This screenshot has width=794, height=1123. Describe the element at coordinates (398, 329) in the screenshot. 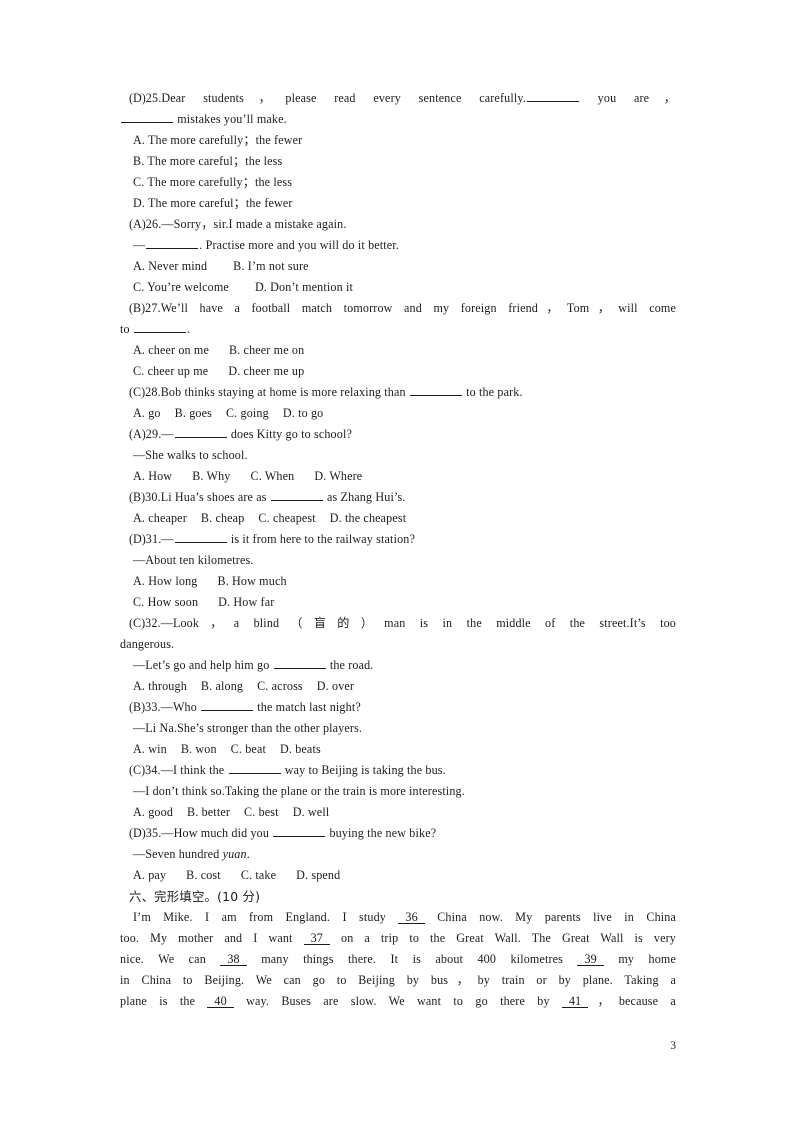

I see `question-27-stem-continued: to .` at that location.